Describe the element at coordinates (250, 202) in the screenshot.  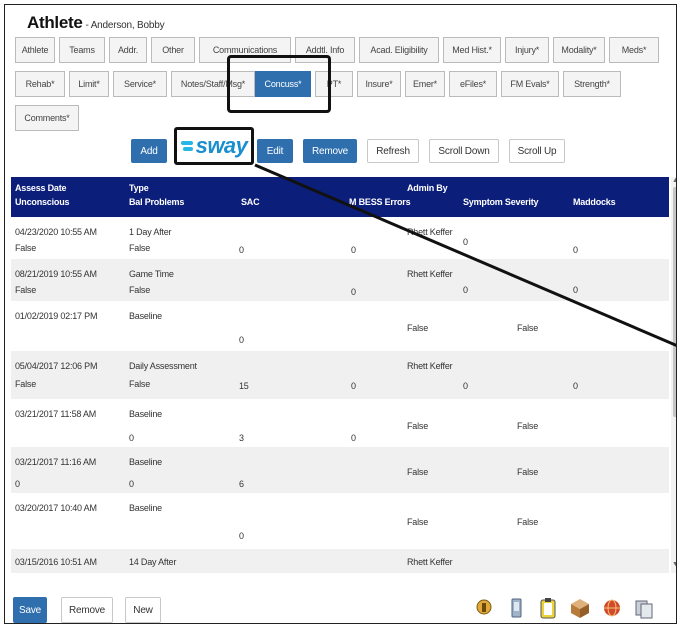
I see `col-sac: SAC` at that location.